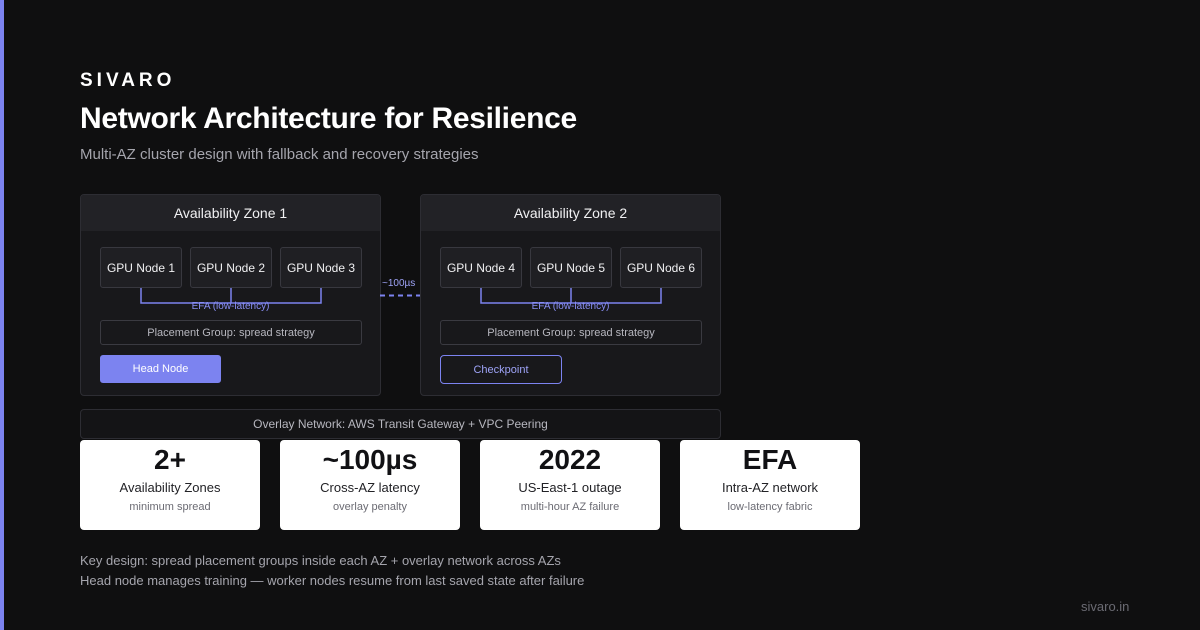 The height and width of the screenshot is (630, 1200). What do you see at coordinates (570, 507) in the screenshot?
I see `stat-note: multi-hour AZ failure` at bounding box center [570, 507].